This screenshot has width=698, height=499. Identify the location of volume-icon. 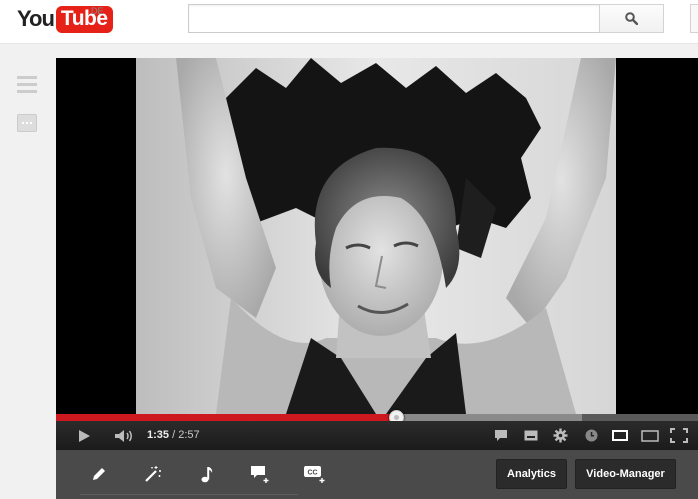
(123, 435).